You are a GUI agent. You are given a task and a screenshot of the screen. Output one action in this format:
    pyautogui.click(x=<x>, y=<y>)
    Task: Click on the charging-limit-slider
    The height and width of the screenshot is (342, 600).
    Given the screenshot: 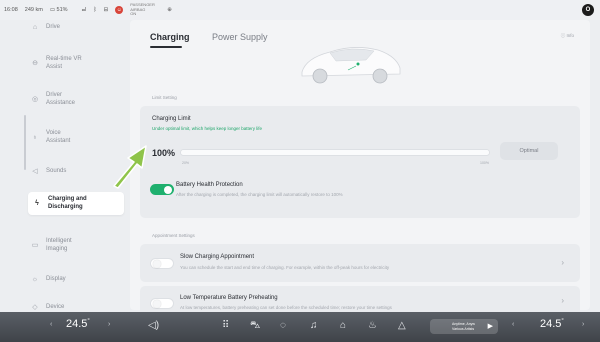 What is the action you would take?
    pyautogui.click(x=335, y=152)
    